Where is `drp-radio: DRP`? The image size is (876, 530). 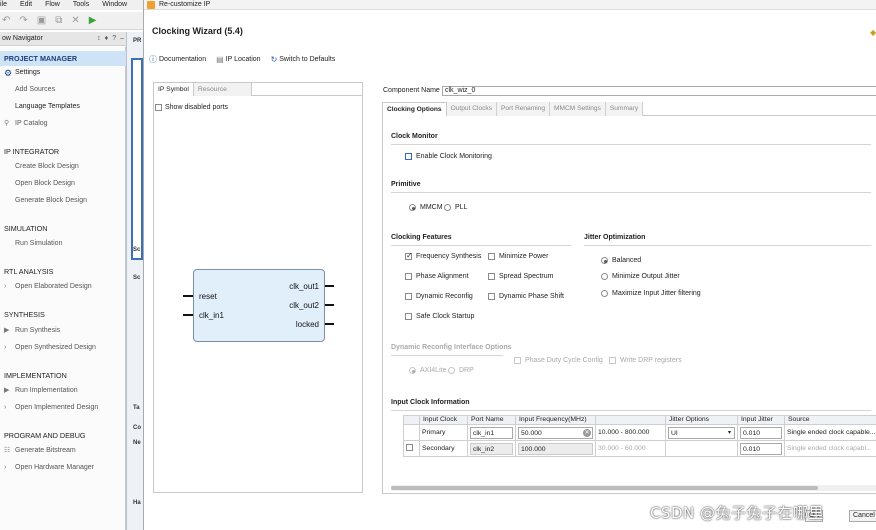 drp-radio: DRP is located at coordinates (461, 370).